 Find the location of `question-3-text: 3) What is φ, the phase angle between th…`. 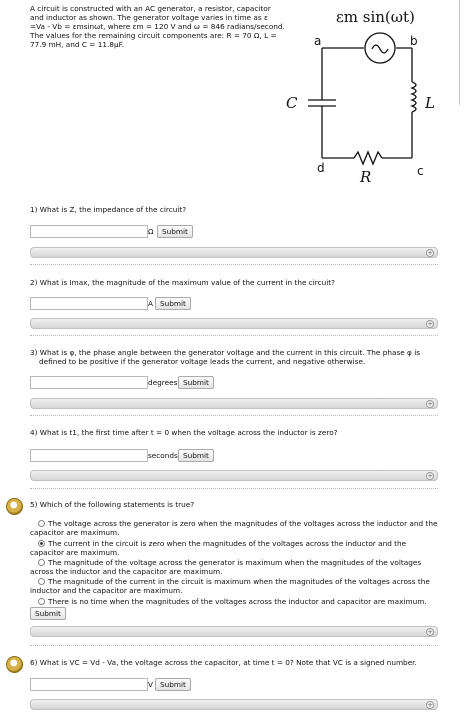

question-3-text: 3) What is φ, the phase angle between th… is located at coordinates (225, 357).